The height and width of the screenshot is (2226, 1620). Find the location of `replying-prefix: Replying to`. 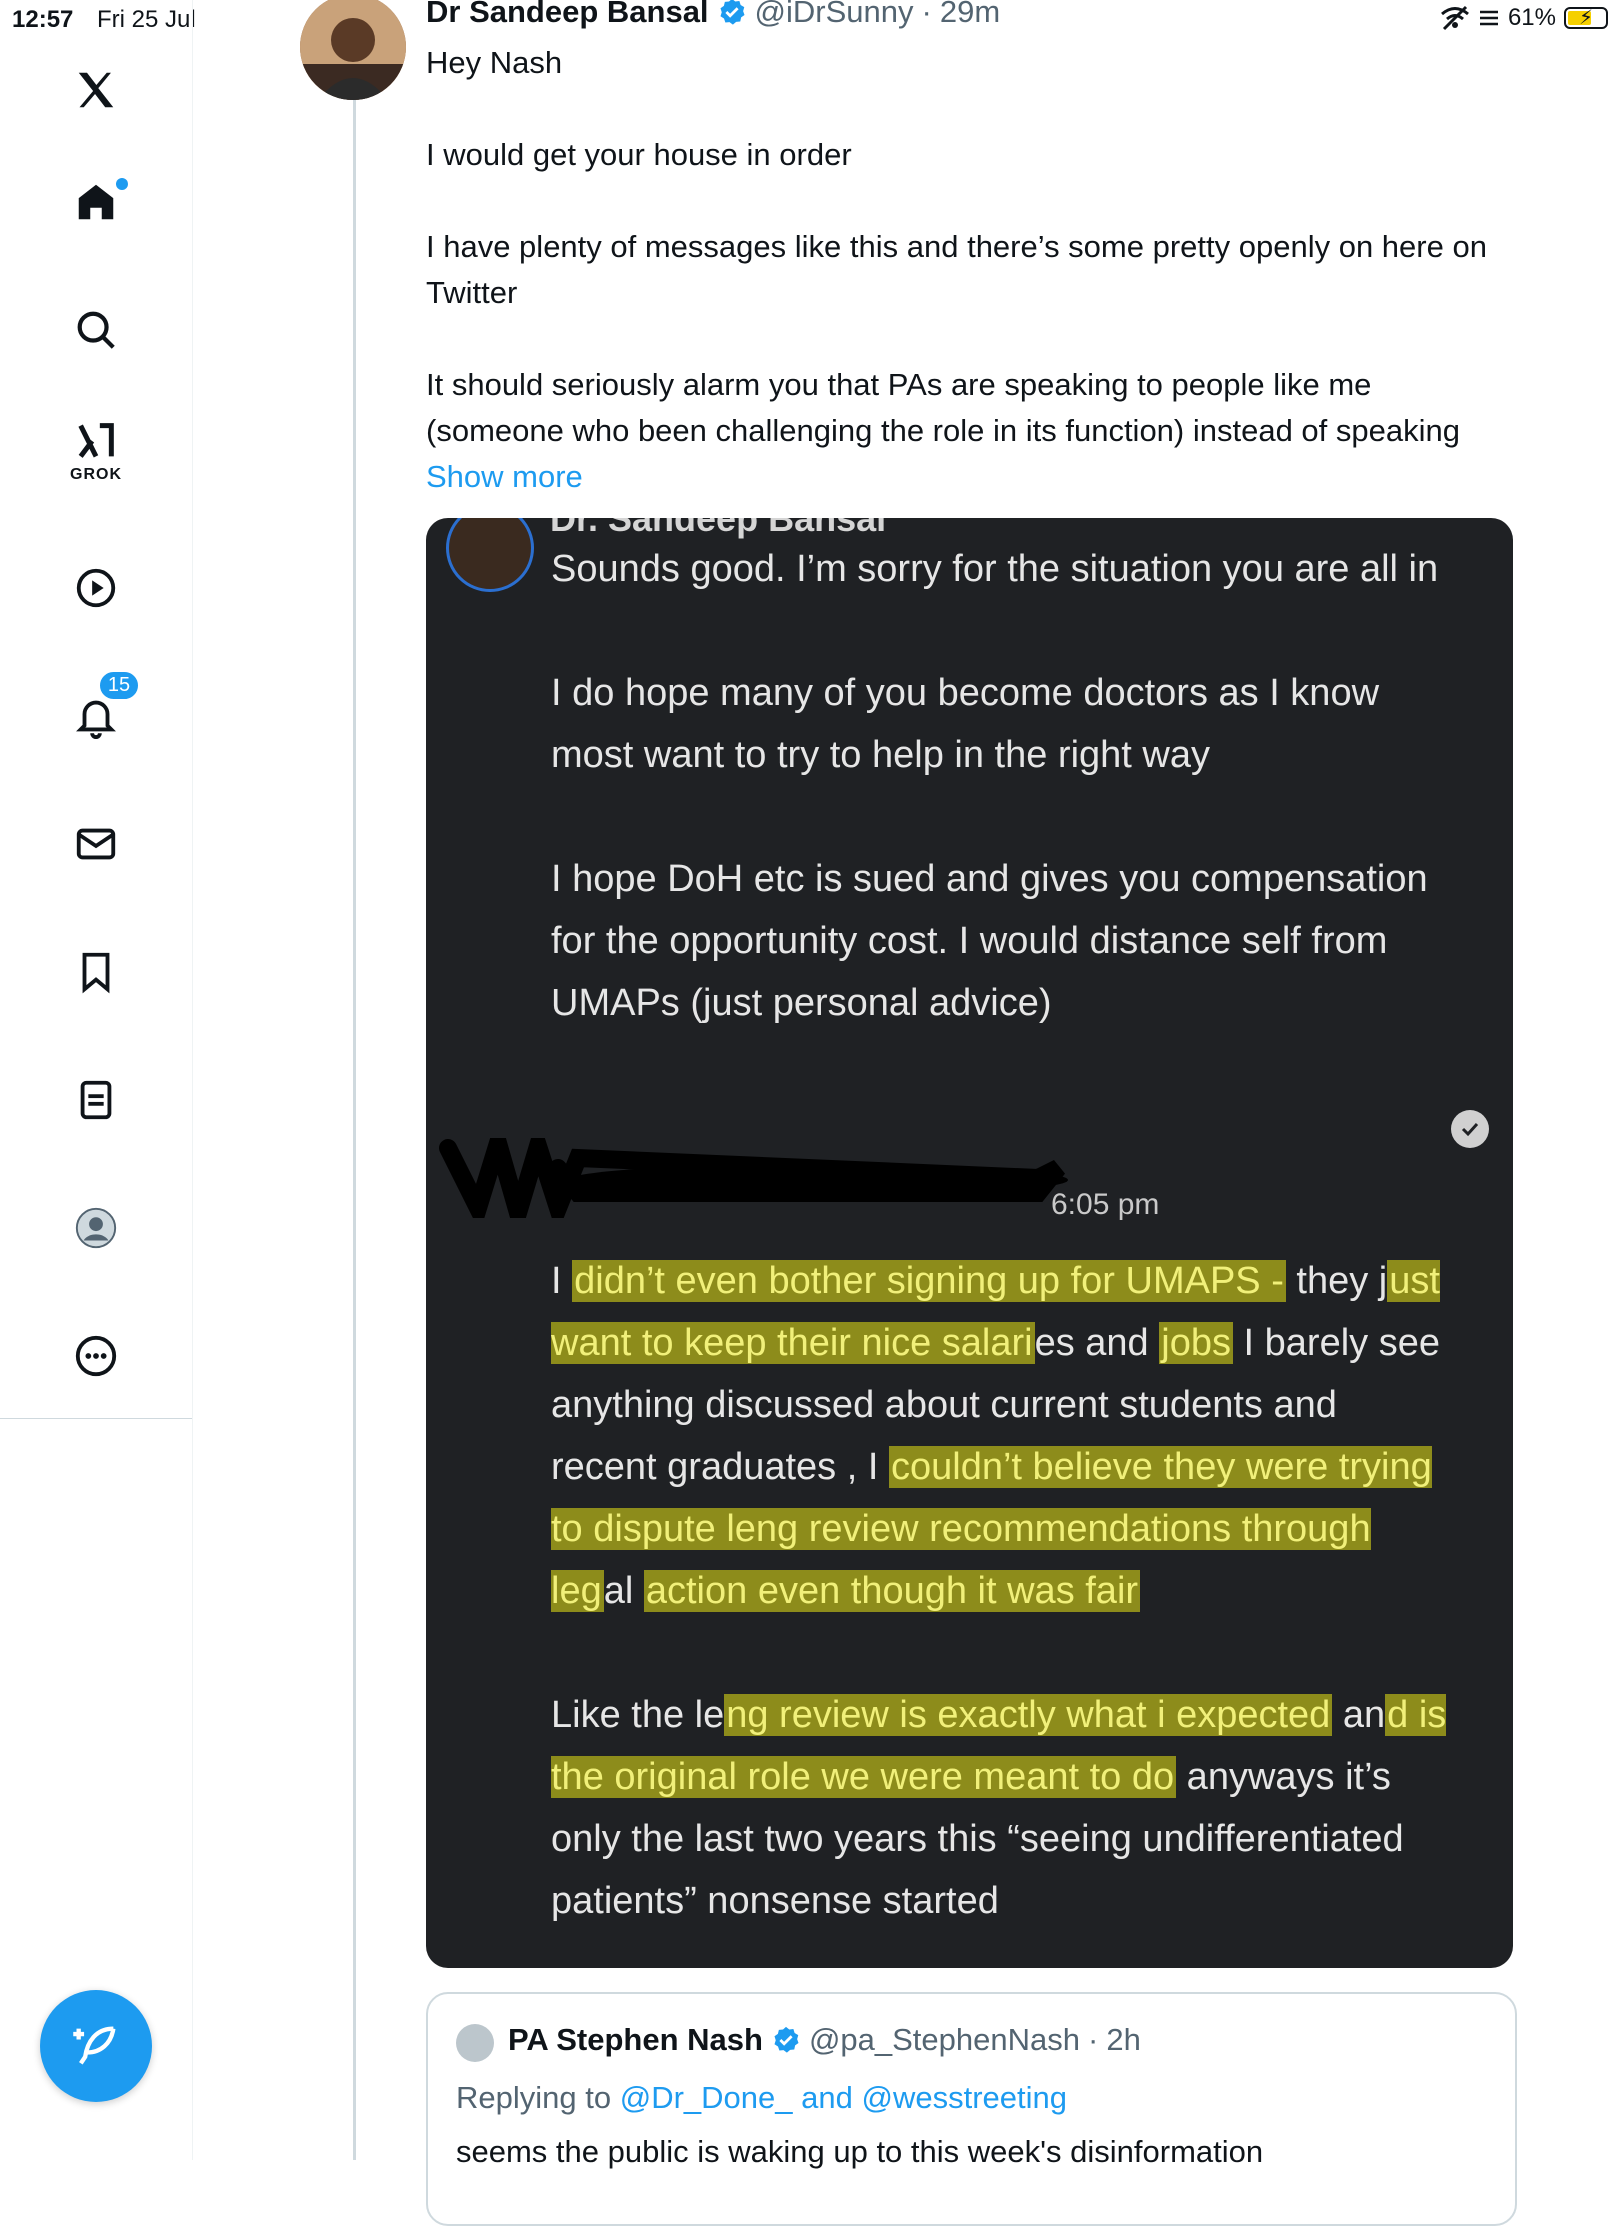

replying-prefix: Replying to is located at coordinates (534, 2097).